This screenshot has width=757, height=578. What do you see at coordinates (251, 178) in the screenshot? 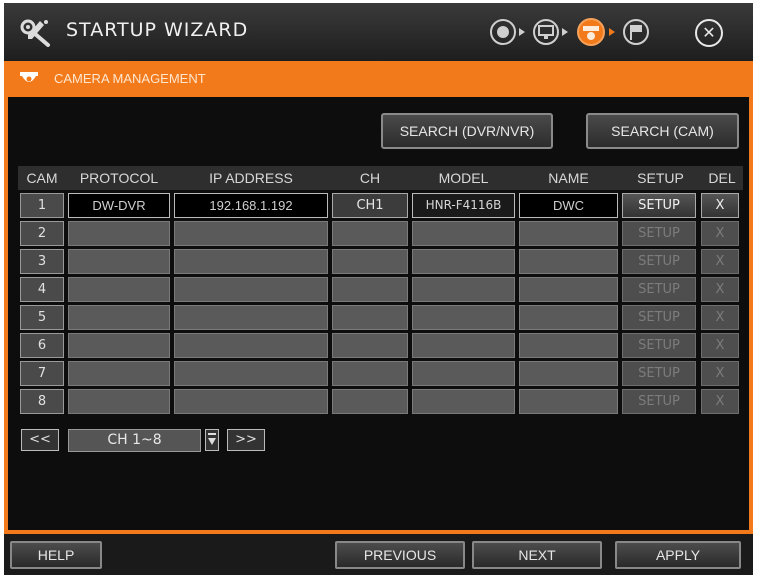
I see `column-header-ip-address: IP ADDRESS` at bounding box center [251, 178].